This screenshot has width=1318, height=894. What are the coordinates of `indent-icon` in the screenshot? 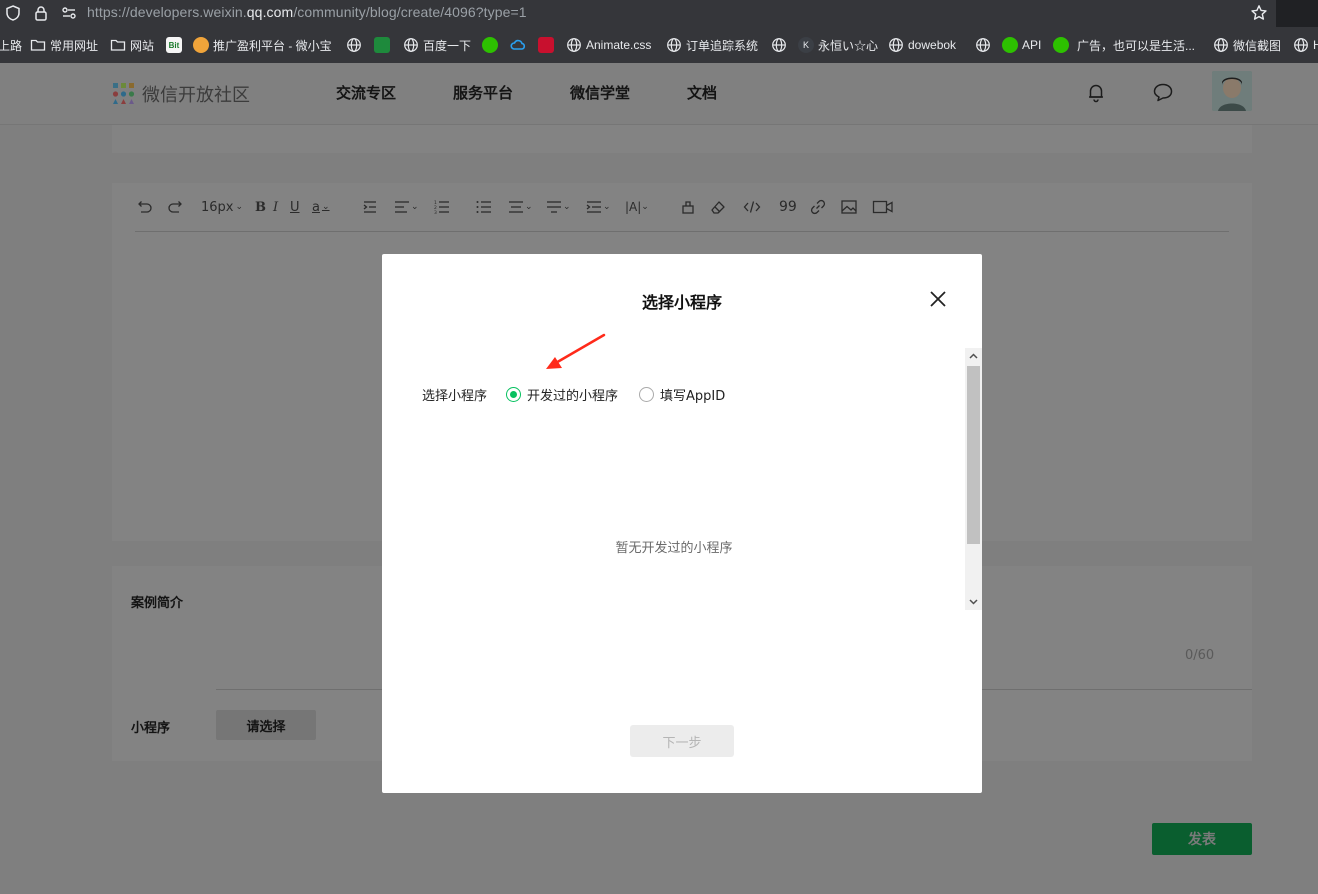 It's located at (370, 207).